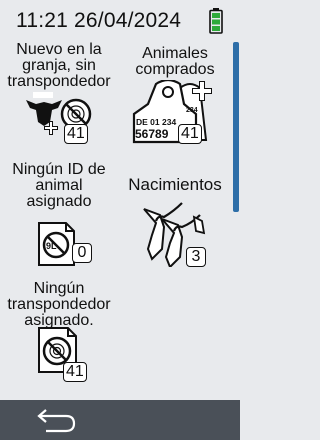 The image size is (320, 440). Describe the element at coordinates (59, 65) in the screenshot. I see `tile-label: Nuevo en la granja, sin transpondedor` at that location.